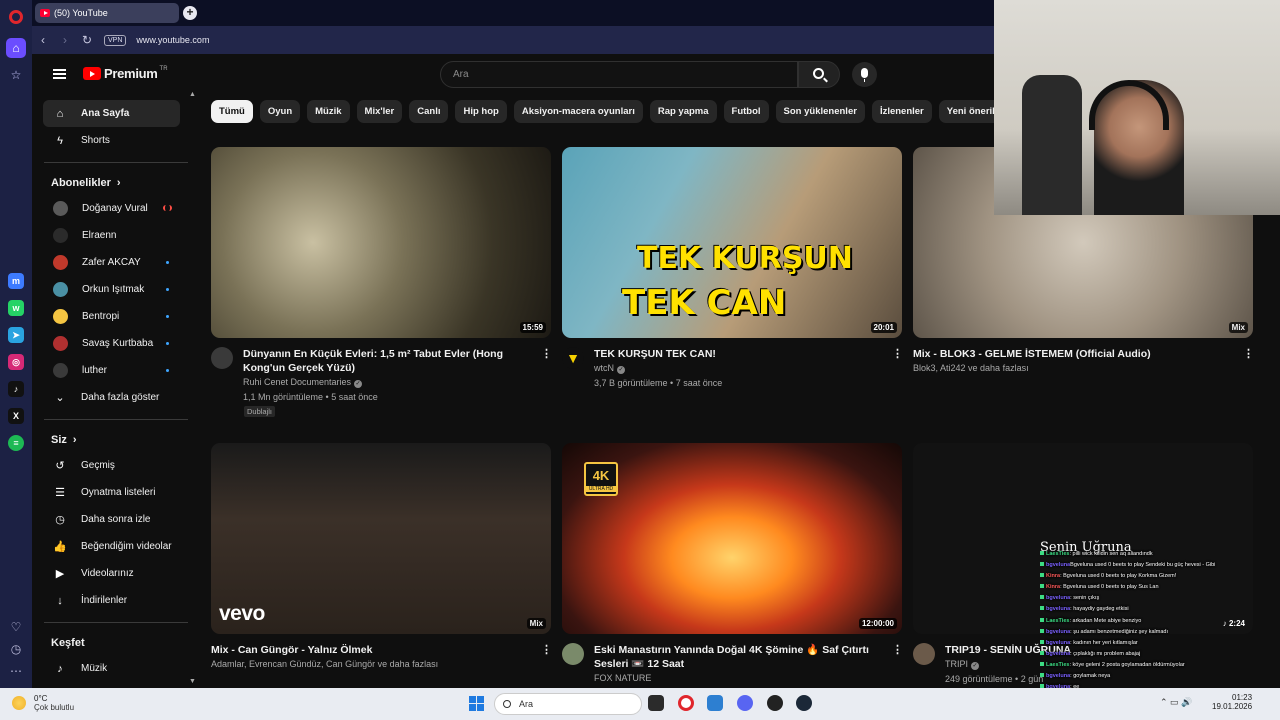 This screenshot has width=1280, height=720. Describe the element at coordinates (16, 389) in the screenshot. I see `tiktok-icon: ♪` at that location.